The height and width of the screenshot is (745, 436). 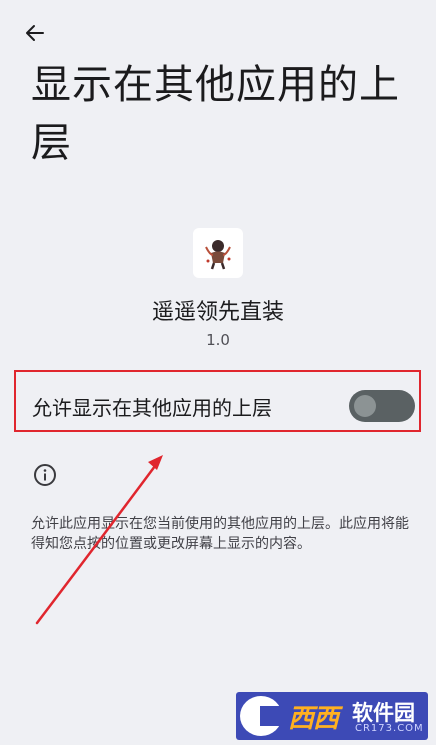 What do you see at coordinates (99, 540) in the screenshot?
I see `annotation-arrow` at bounding box center [99, 540].